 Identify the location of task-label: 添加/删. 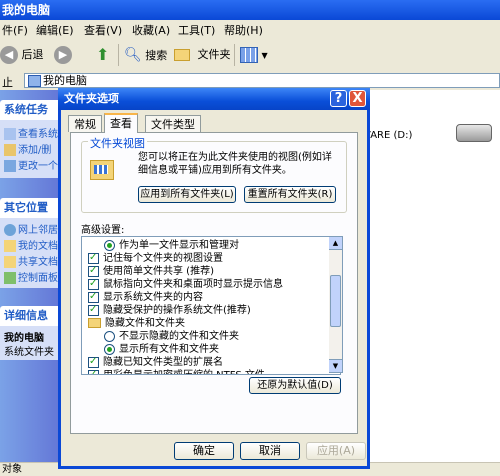
(35, 150).